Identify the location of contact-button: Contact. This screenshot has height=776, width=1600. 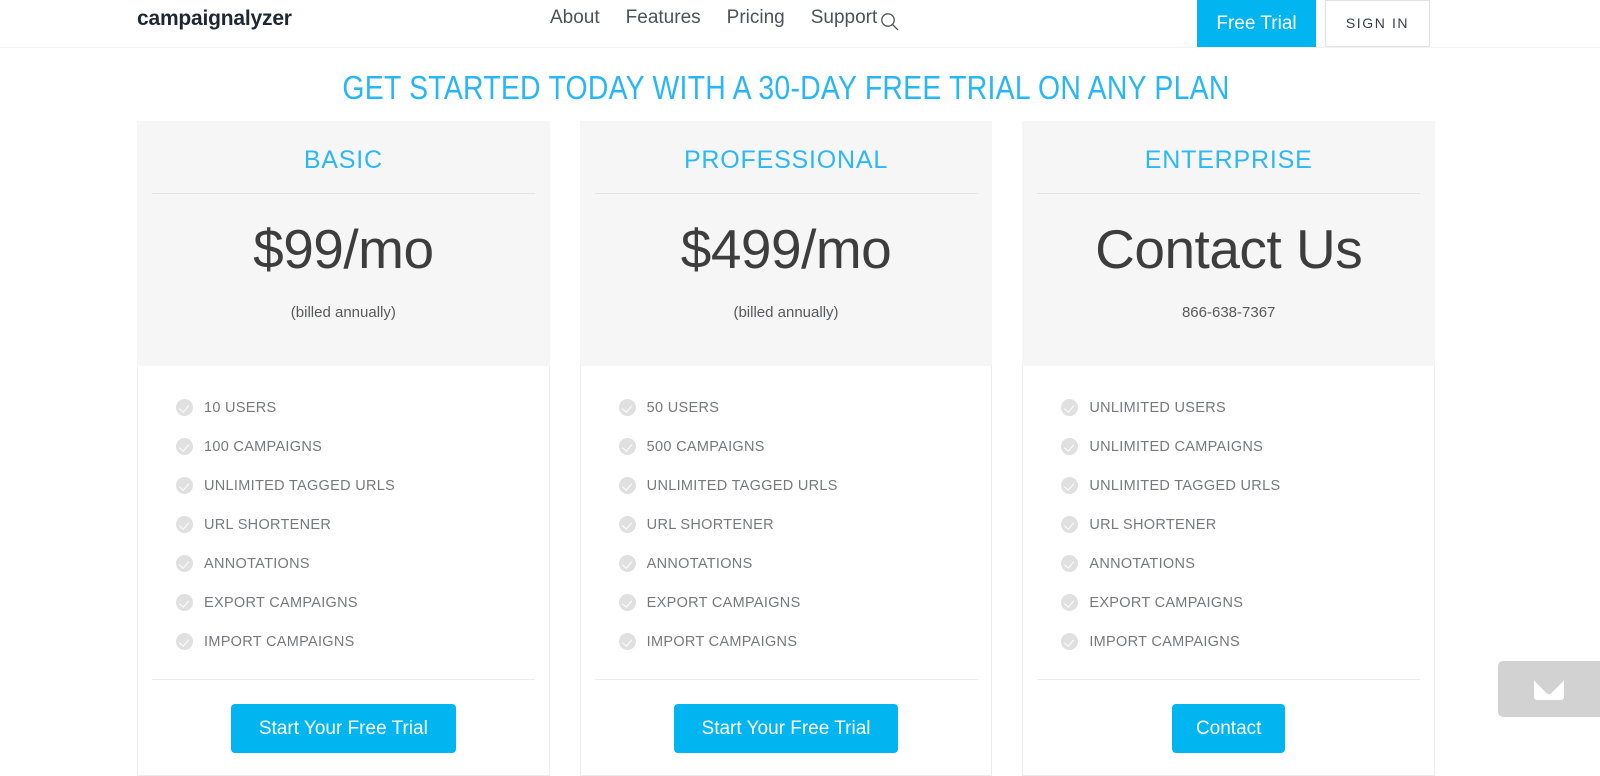
(1228, 728).